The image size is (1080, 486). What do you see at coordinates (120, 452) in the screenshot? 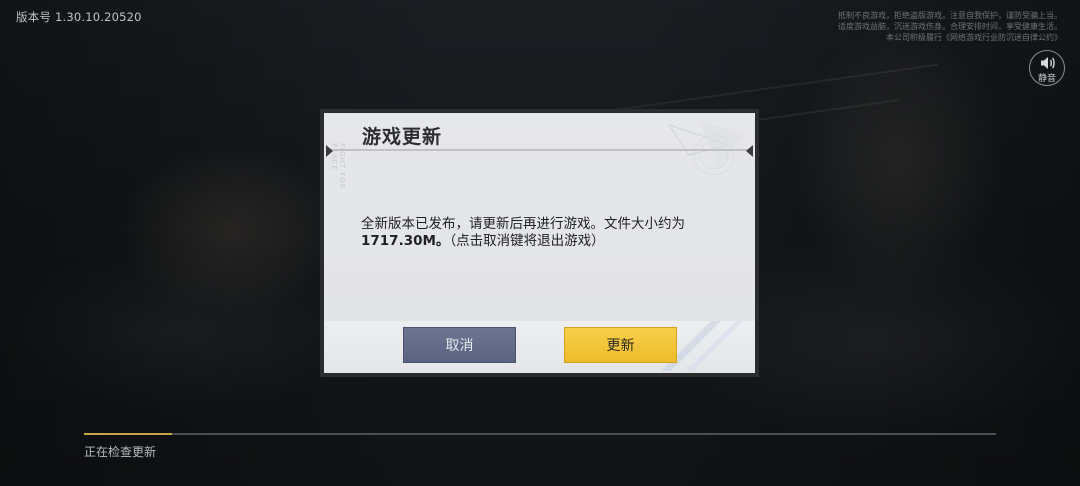
I see `update-status-text: 正在检查更新` at bounding box center [120, 452].